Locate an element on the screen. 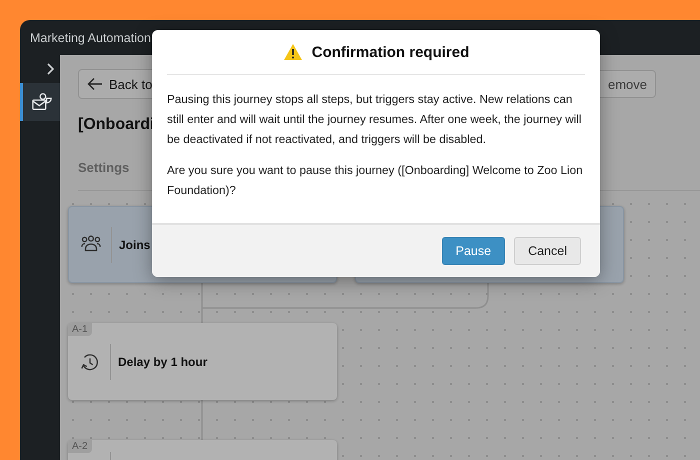  journey-title: [Onboardi is located at coordinates (116, 125).